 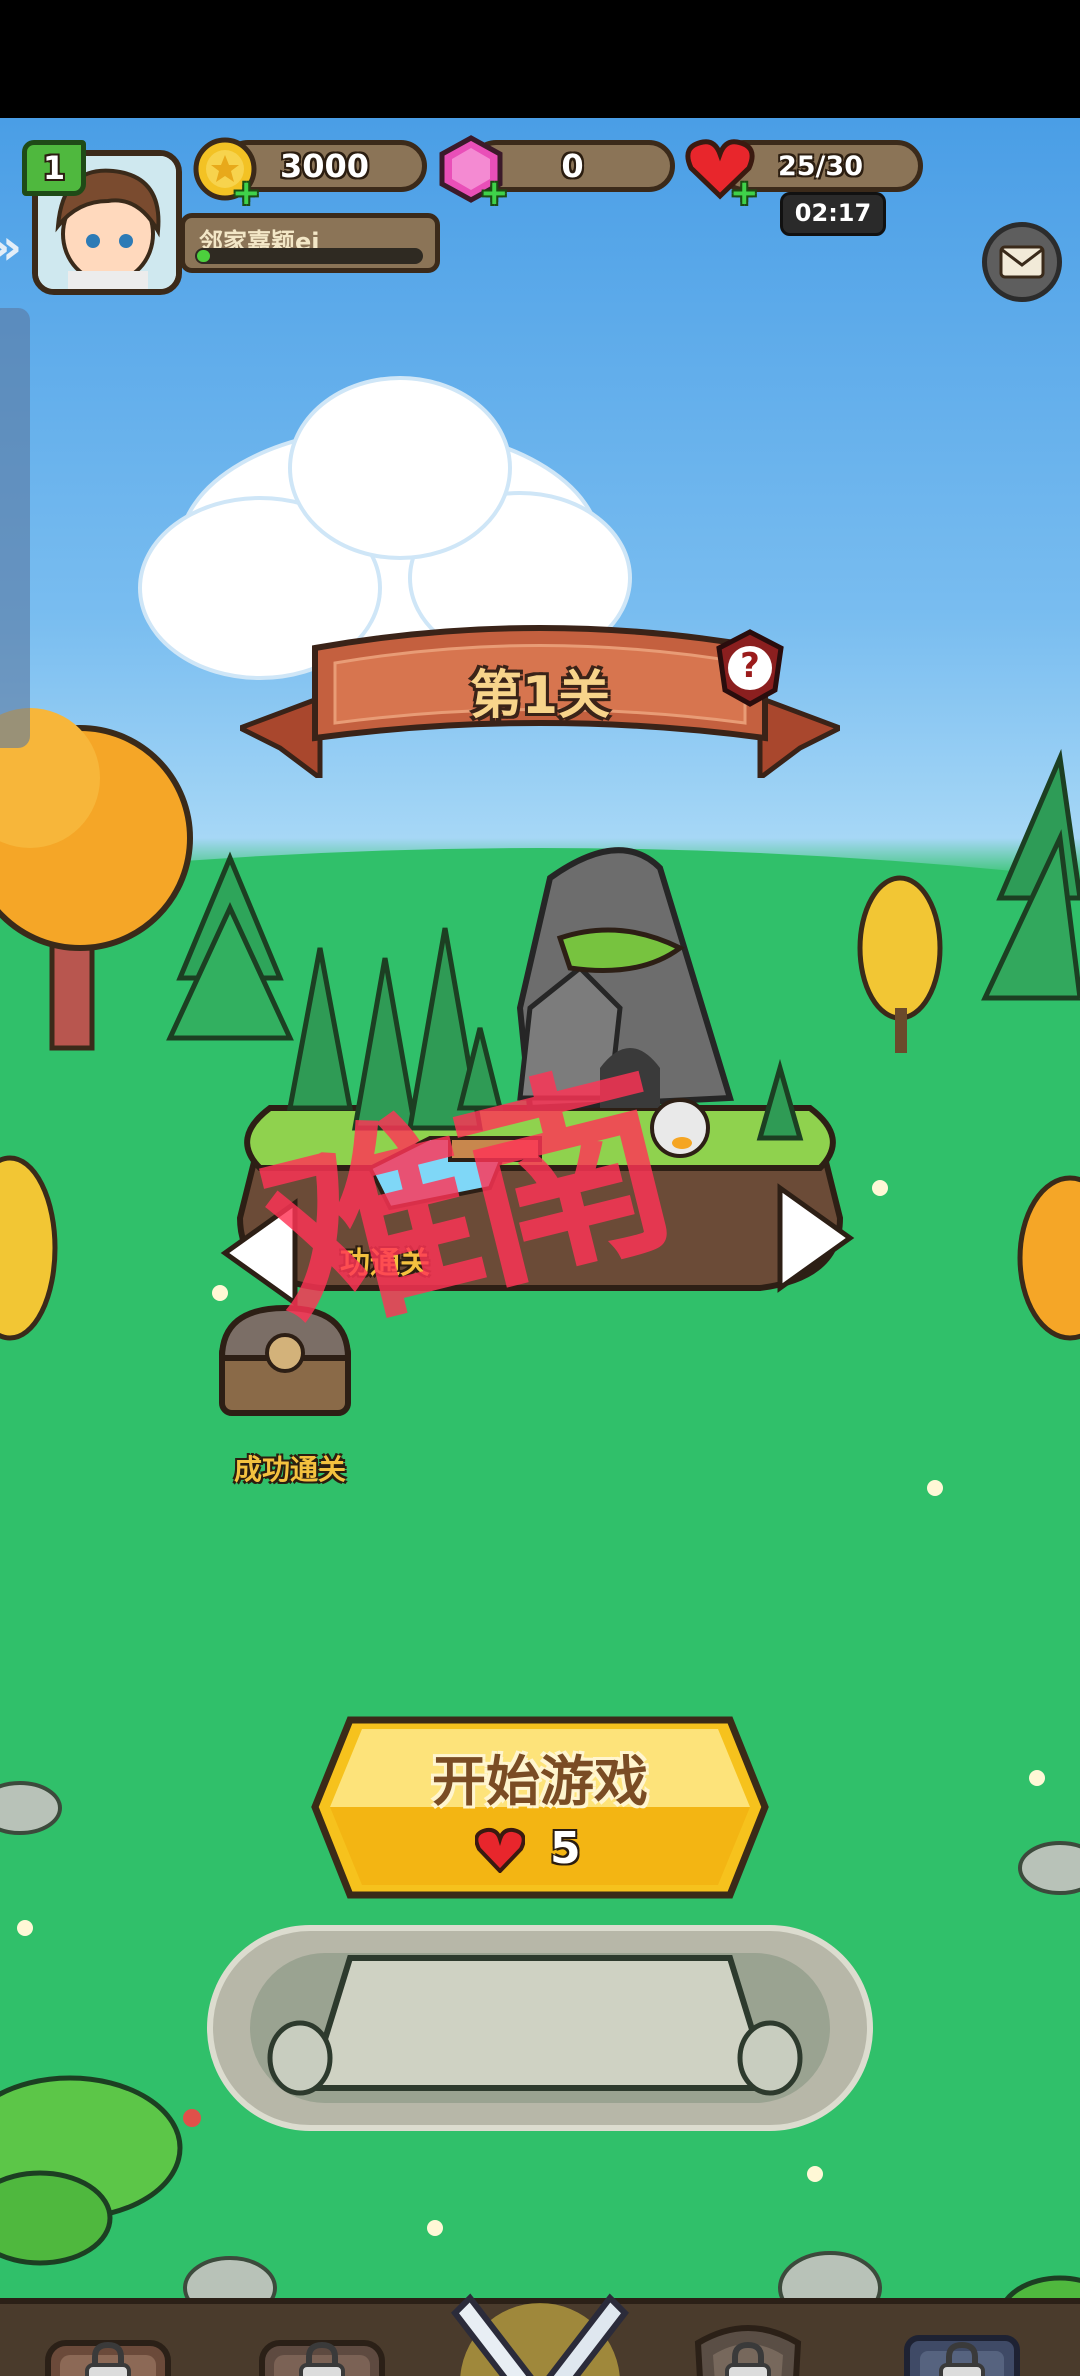 I want to click on player-avatar: 1, so click(x=104, y=220).